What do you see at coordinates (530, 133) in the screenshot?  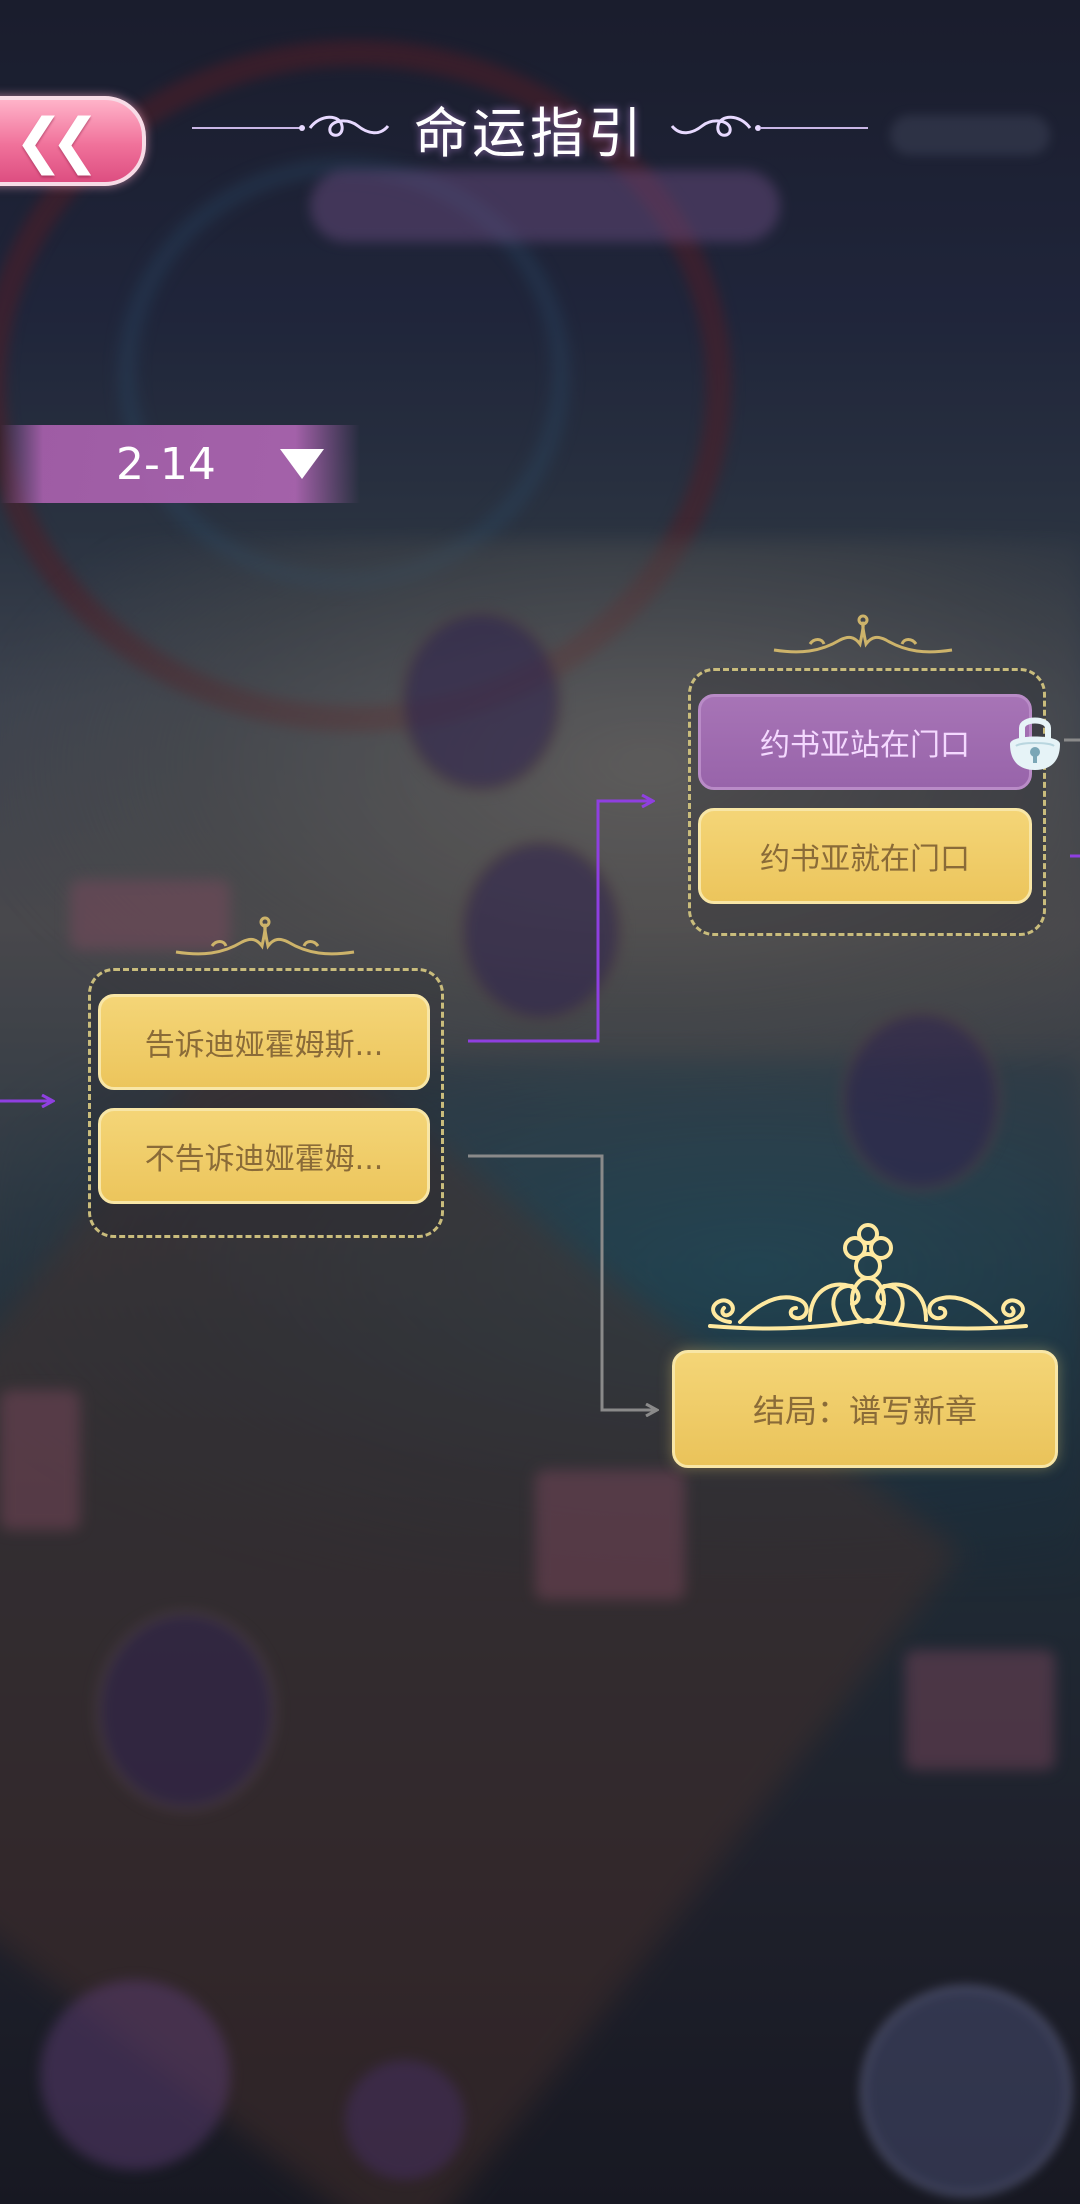 I see `page-title: 命运指引` at bounding box center [530, 133].